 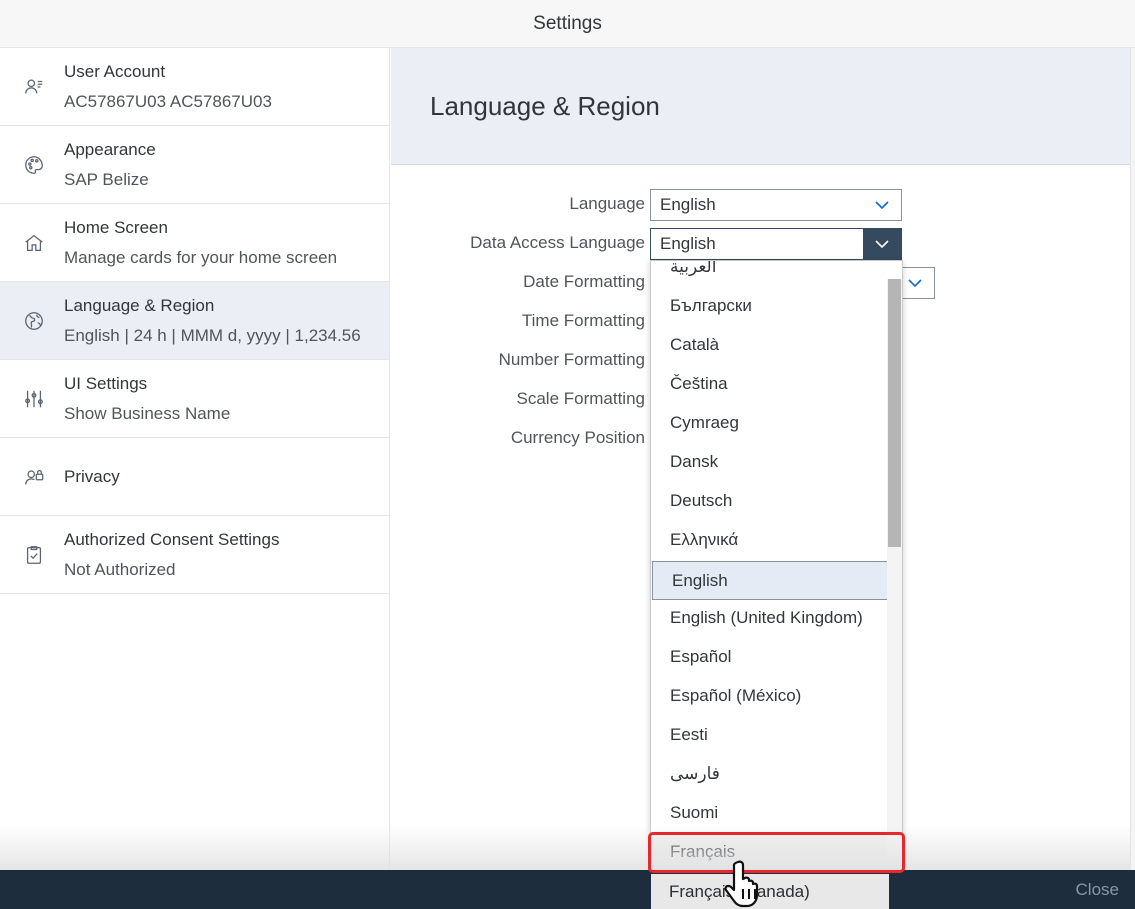 What do you see at coordinates (34, 165) in the screenshot?
I see `palette-icon` at bounding box center [34, 165].